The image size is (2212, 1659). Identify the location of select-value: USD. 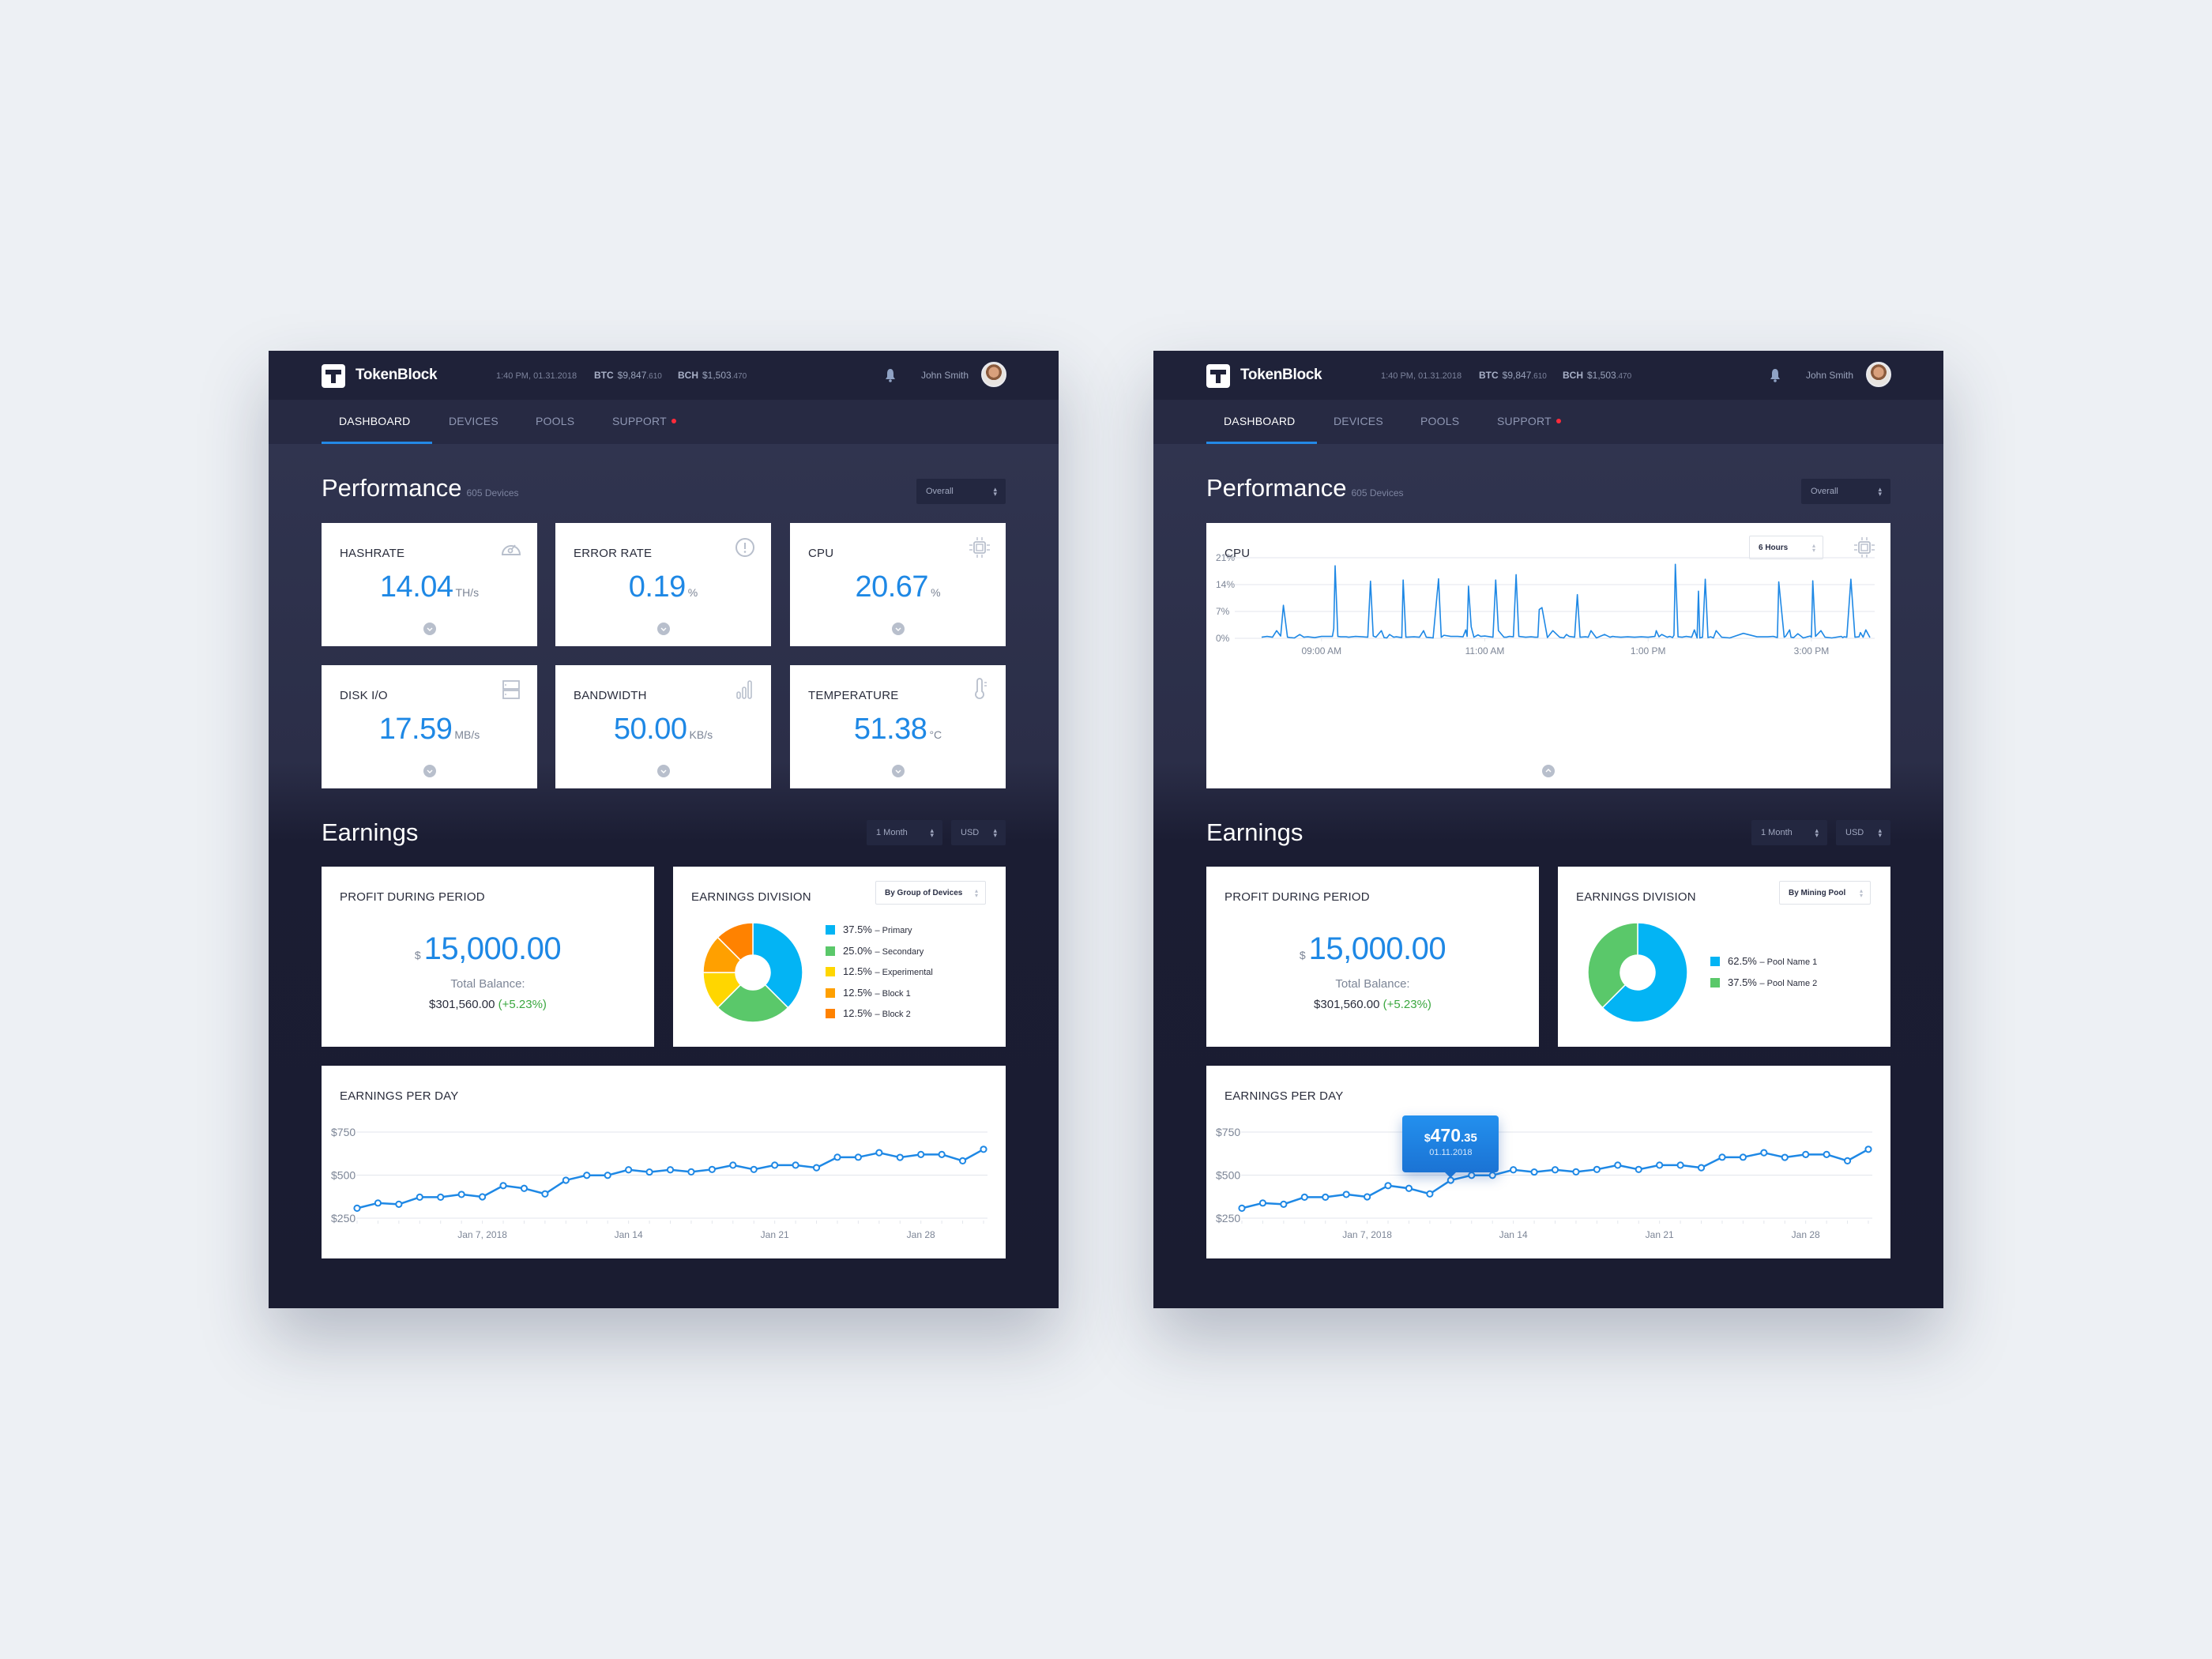
(971, 833).